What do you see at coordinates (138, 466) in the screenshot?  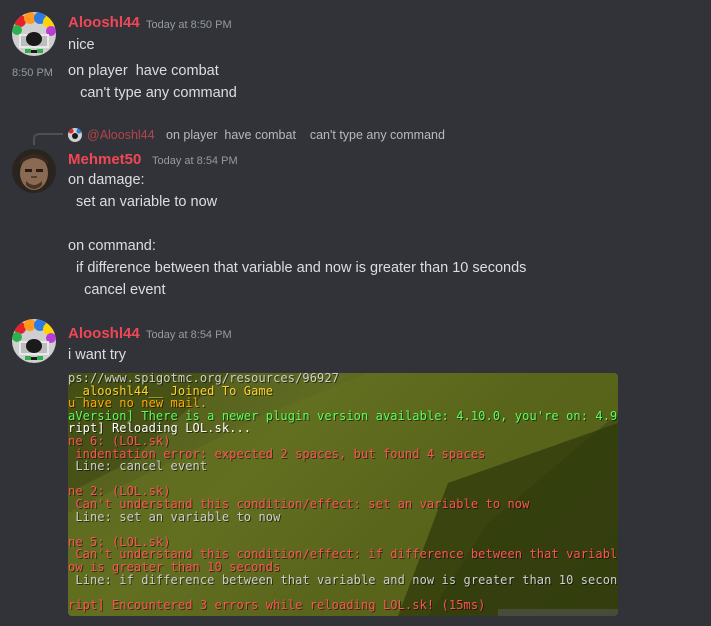 I see `chat-log-line: Line: cancel event` at bounding box center [138, 466].